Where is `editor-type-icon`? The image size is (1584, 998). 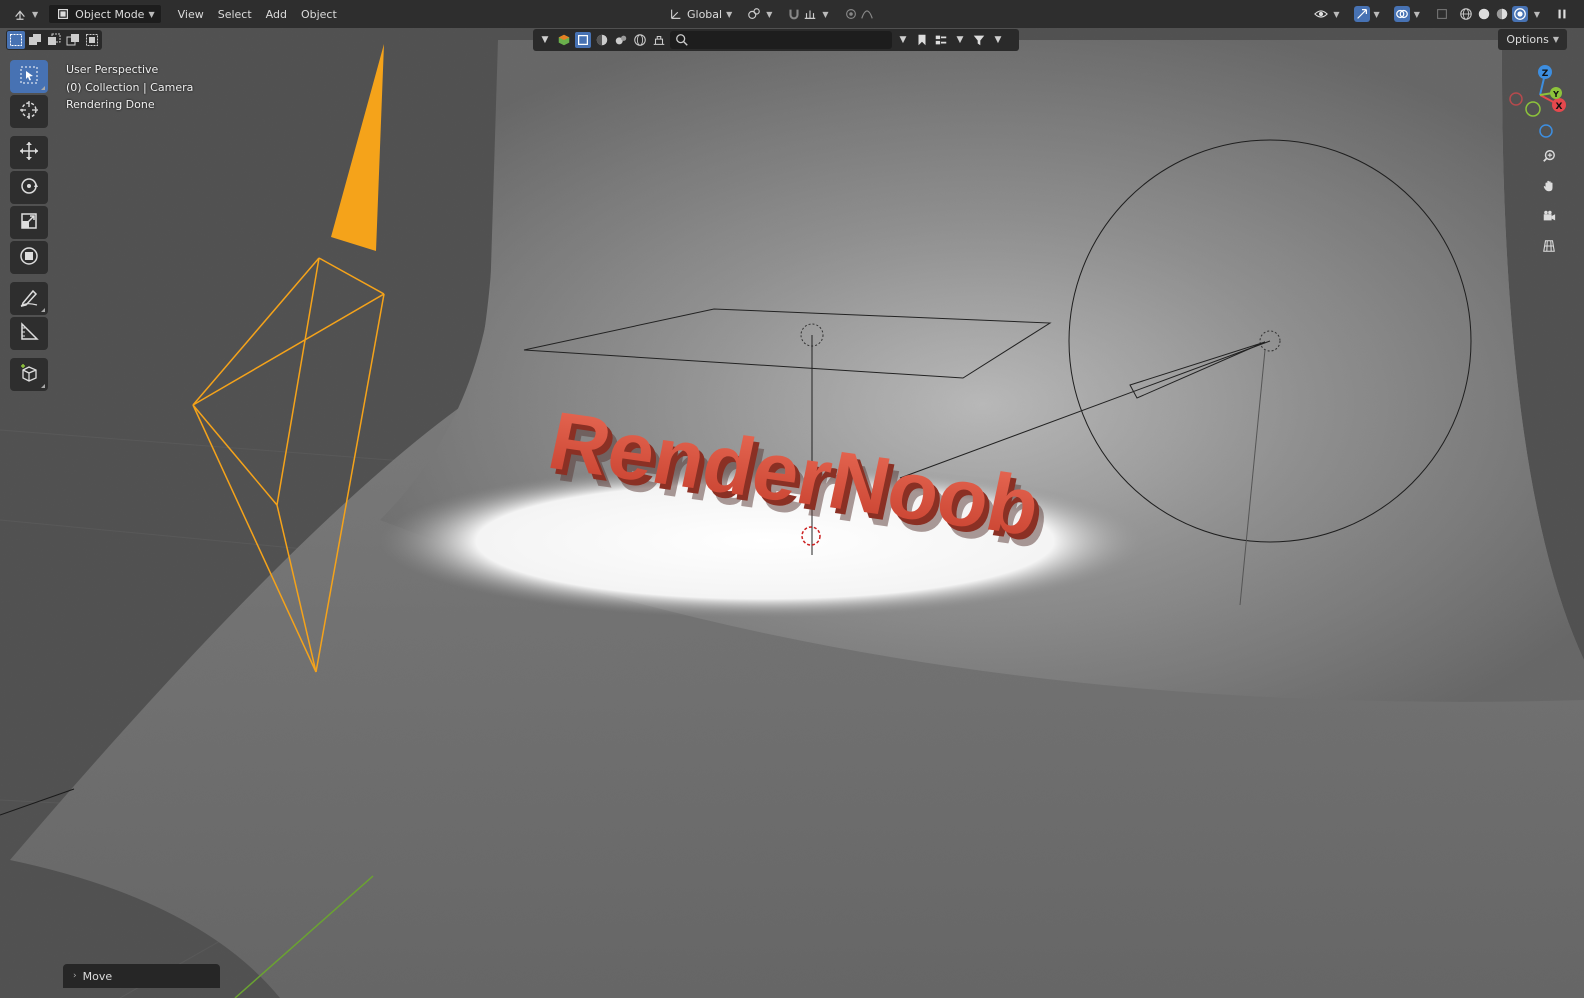
editor-type-icon is located at coordinates (20, 14).